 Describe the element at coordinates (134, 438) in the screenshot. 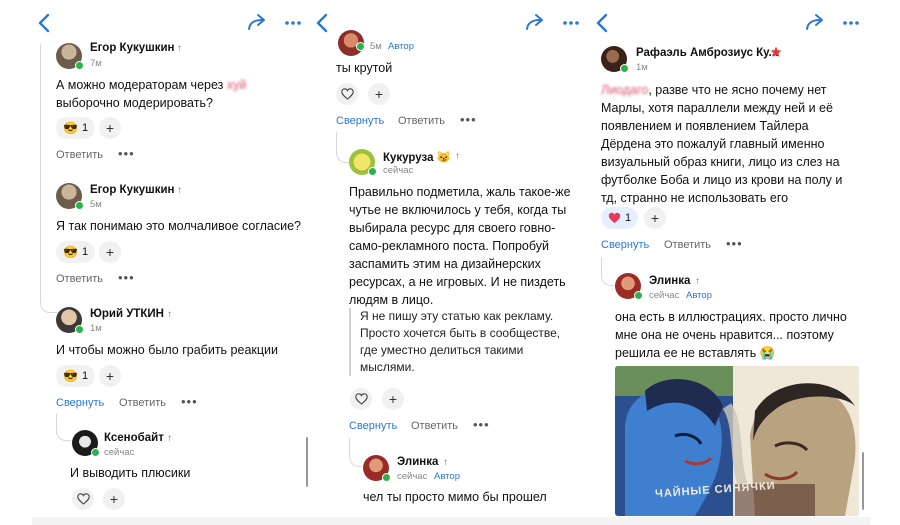

I see `comment-author: Ксенобайт` at that location.